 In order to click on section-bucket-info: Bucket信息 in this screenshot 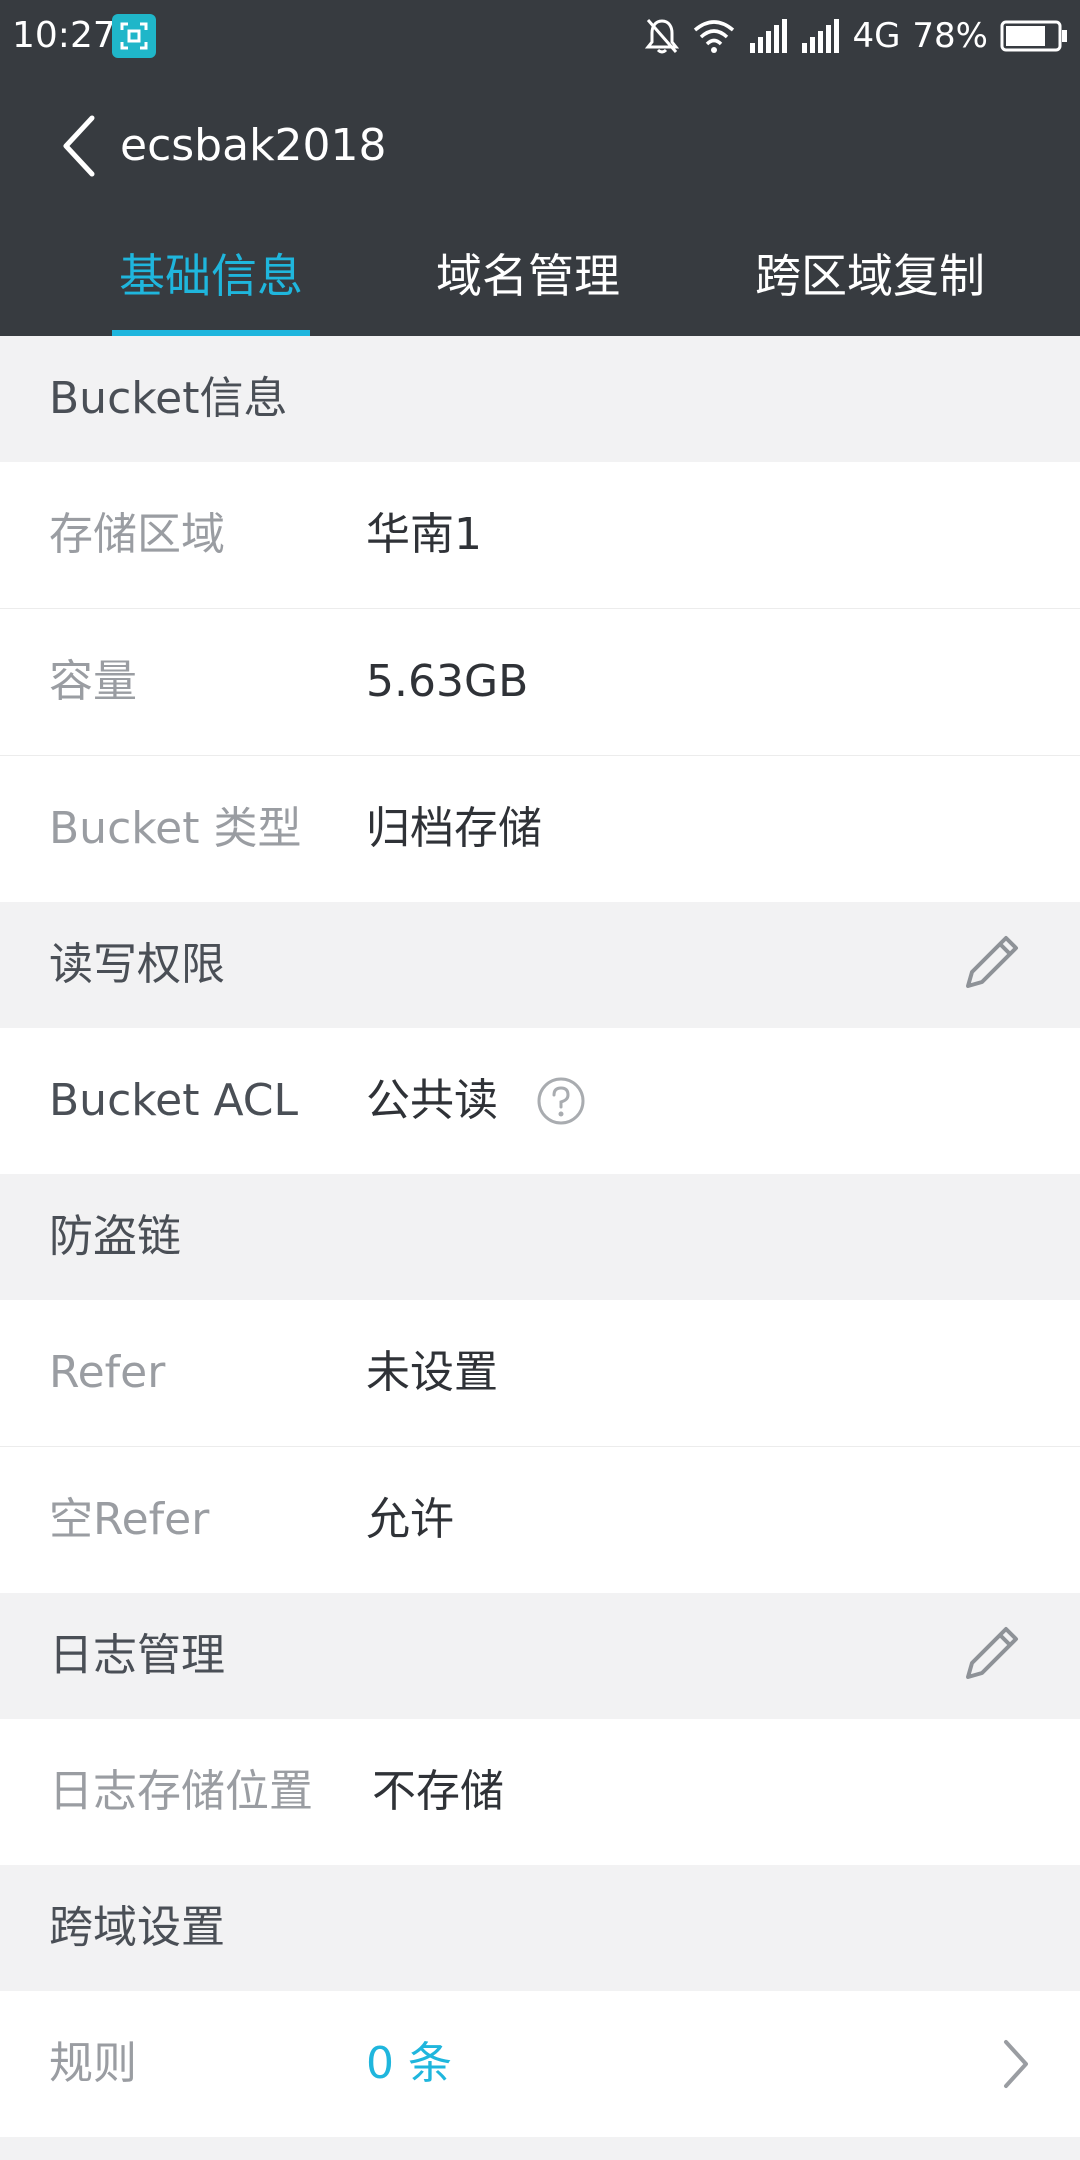, I will do `click(540, 399)`.